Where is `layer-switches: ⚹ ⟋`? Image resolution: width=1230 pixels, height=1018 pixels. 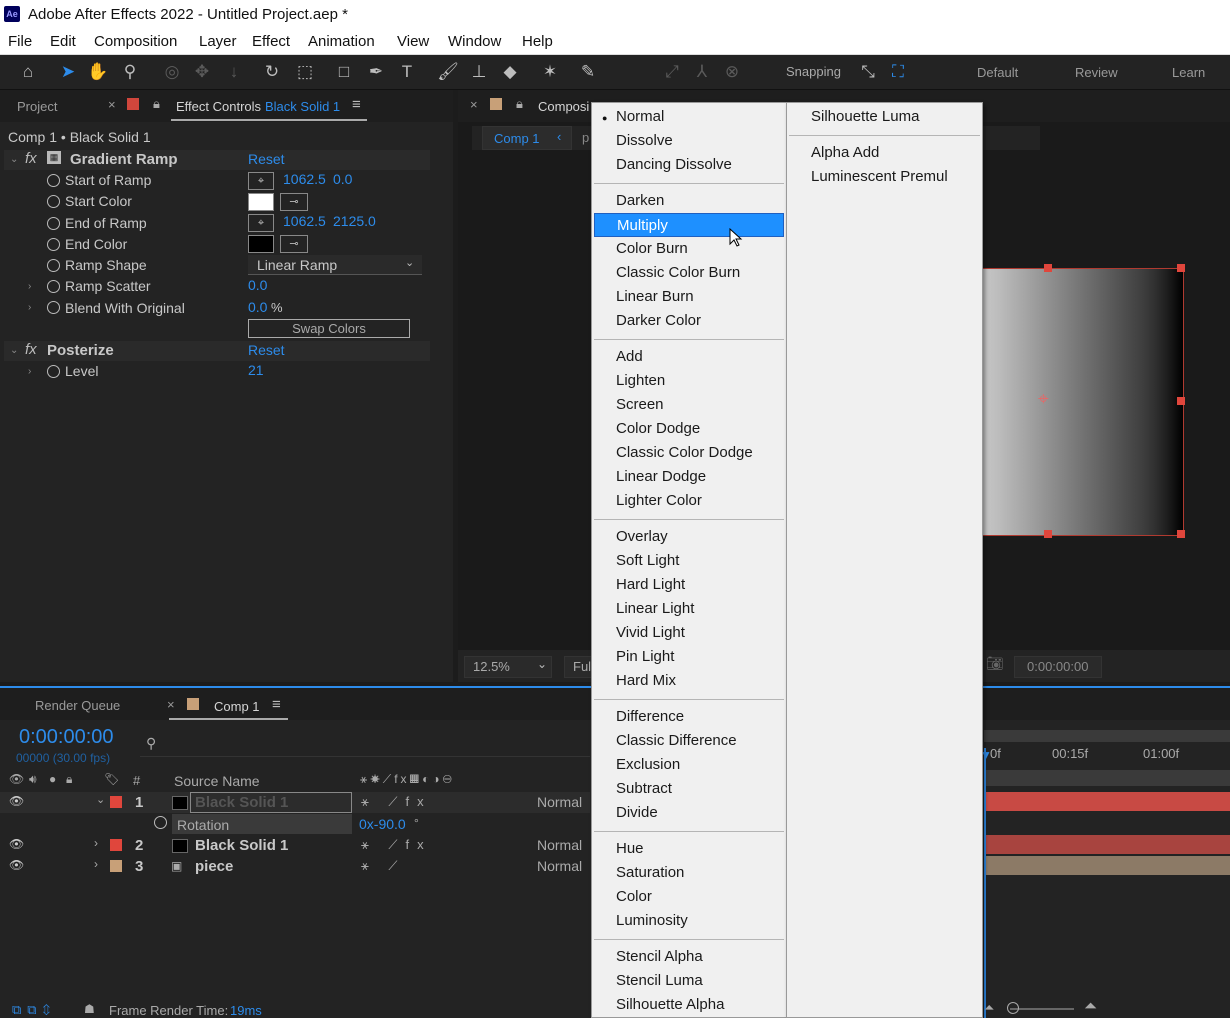
layer-switches: ⚹ ⟋ is located at coordinates (383, 866).